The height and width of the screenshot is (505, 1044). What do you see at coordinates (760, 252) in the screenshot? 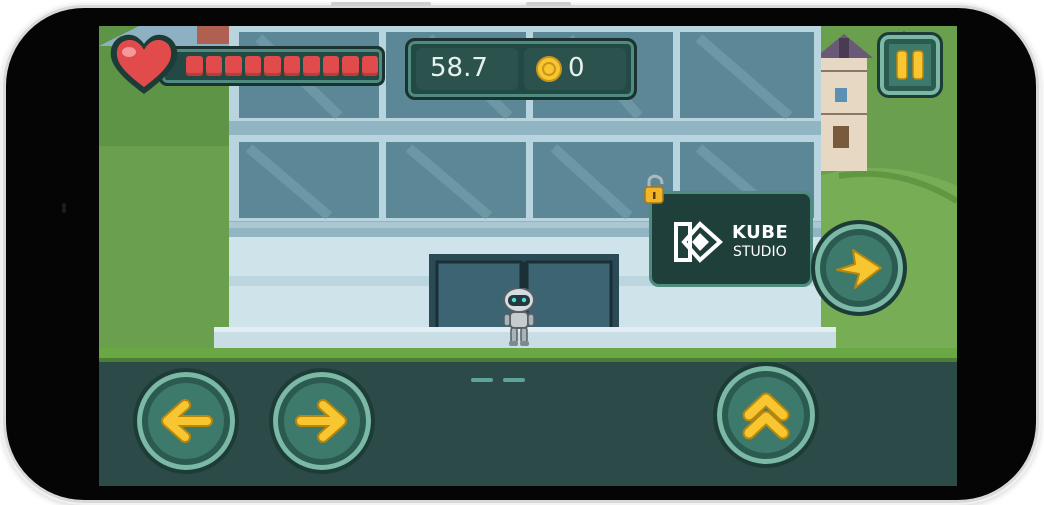
I see `sign-brand-line2: STUDIO` at bounding box center [760, 252].